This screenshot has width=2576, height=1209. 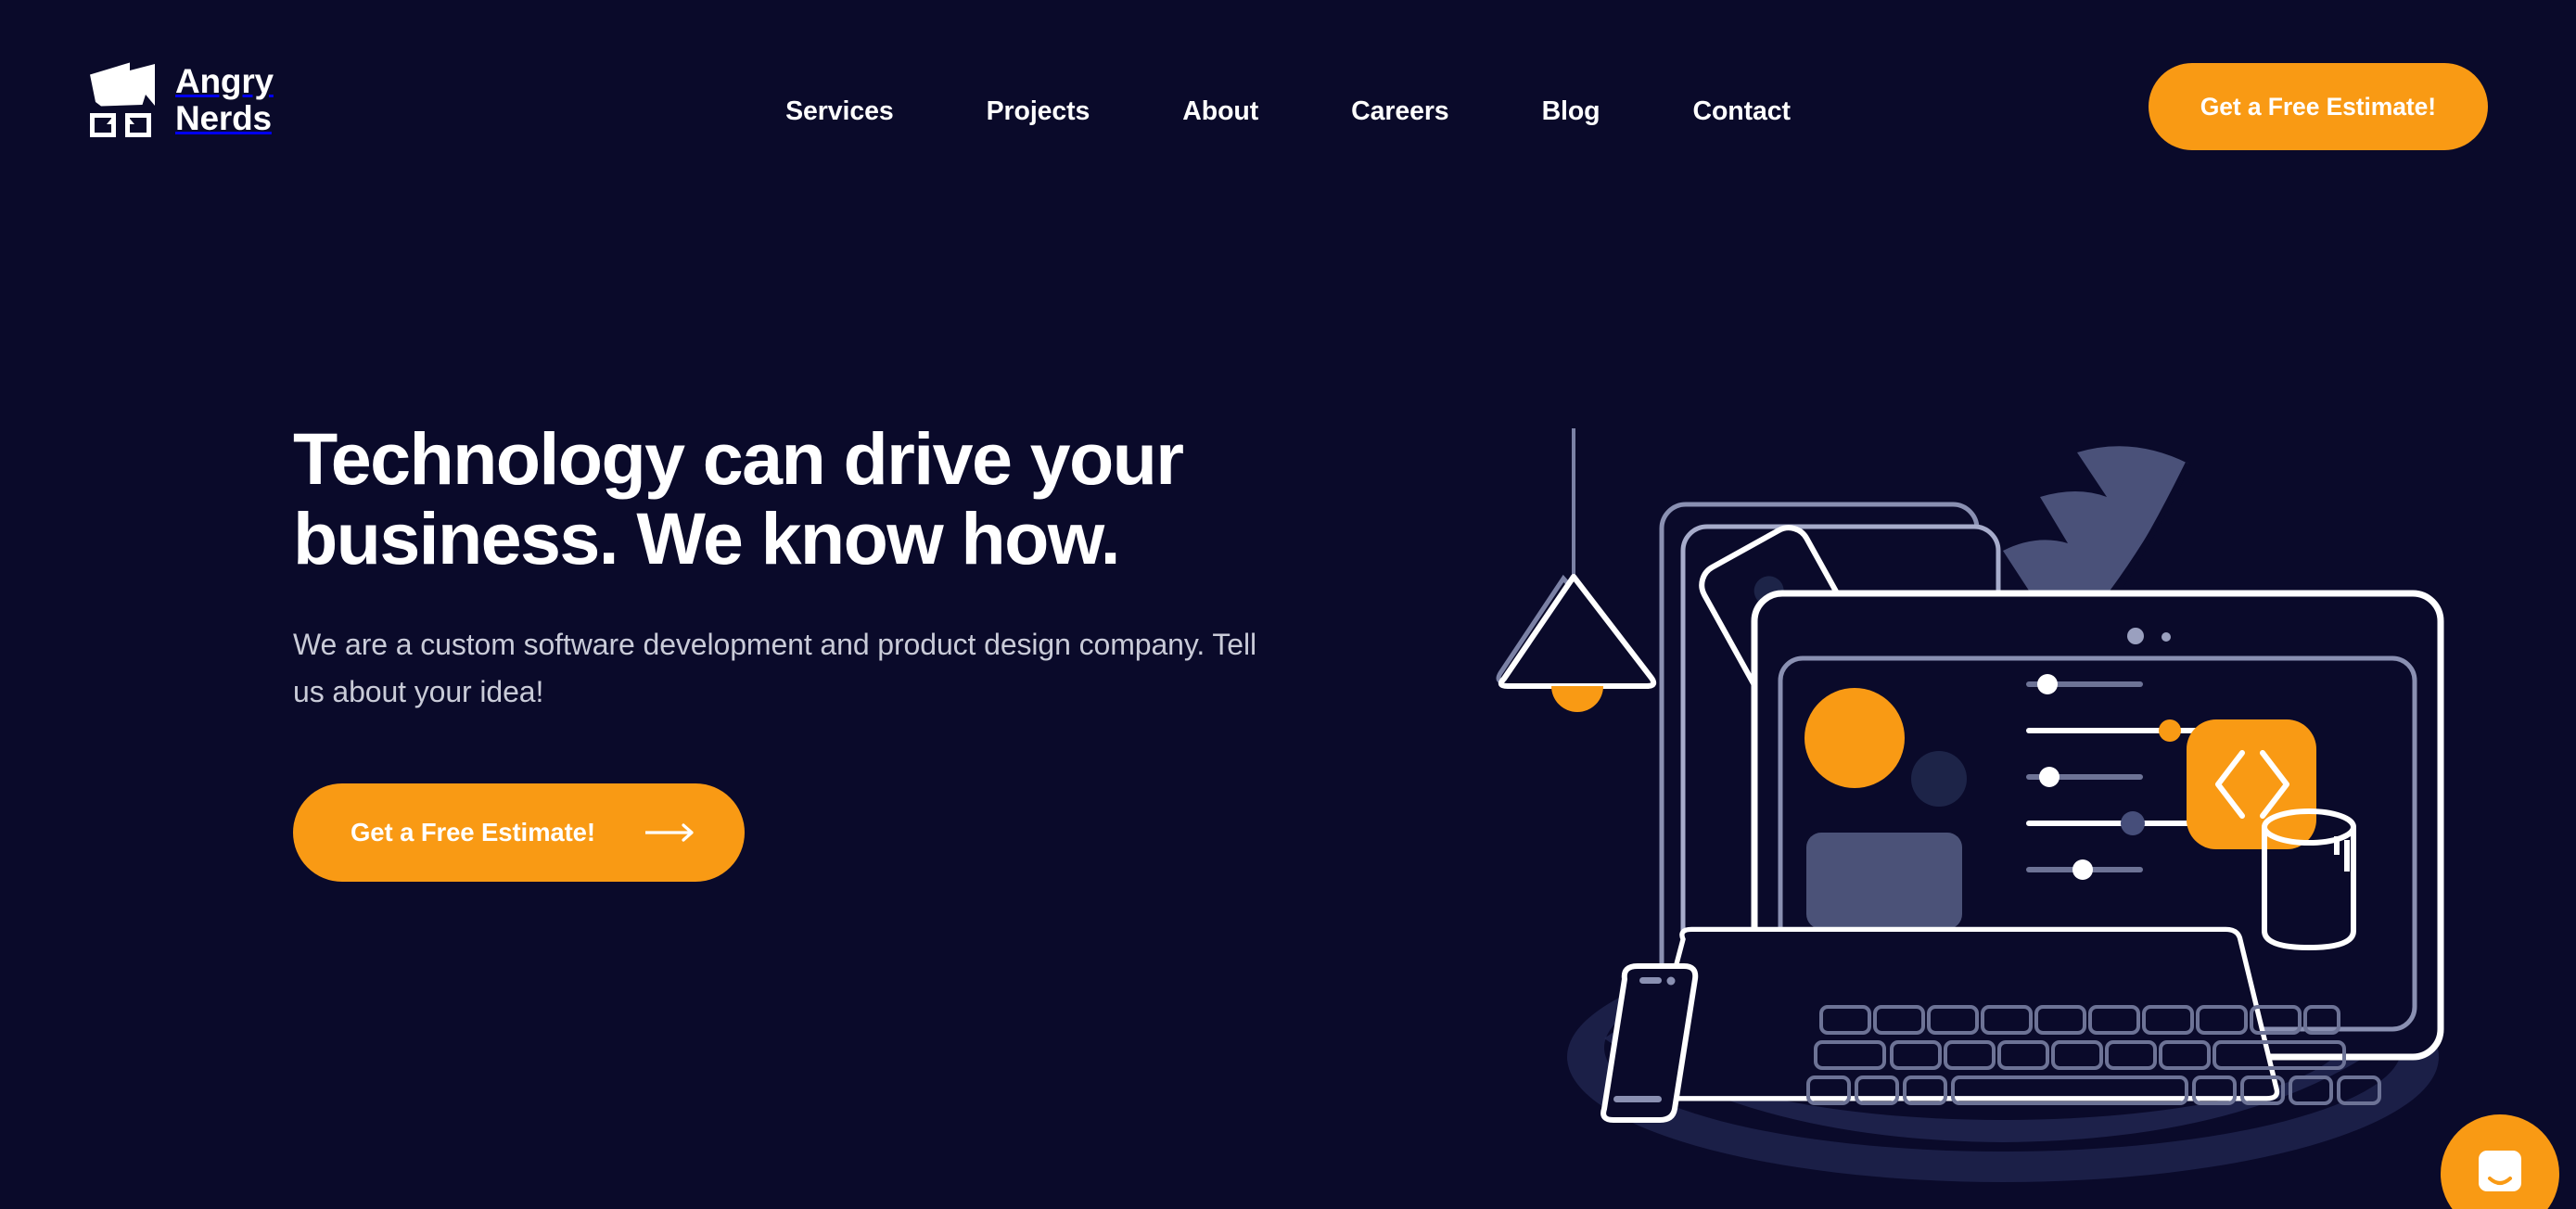 I want to click on hero-get-free-estimate-button: Get a Free Estimate!, so click(x=519, y=833).